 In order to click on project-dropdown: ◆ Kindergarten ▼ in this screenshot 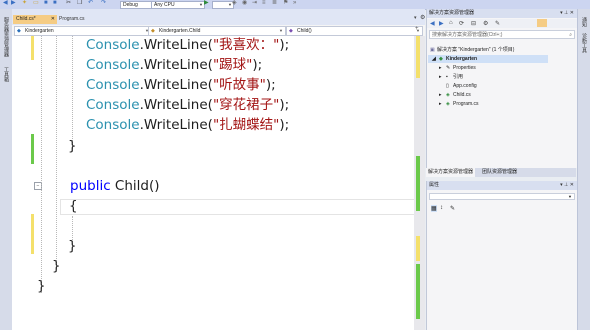, I will do `click(83, 31)`.